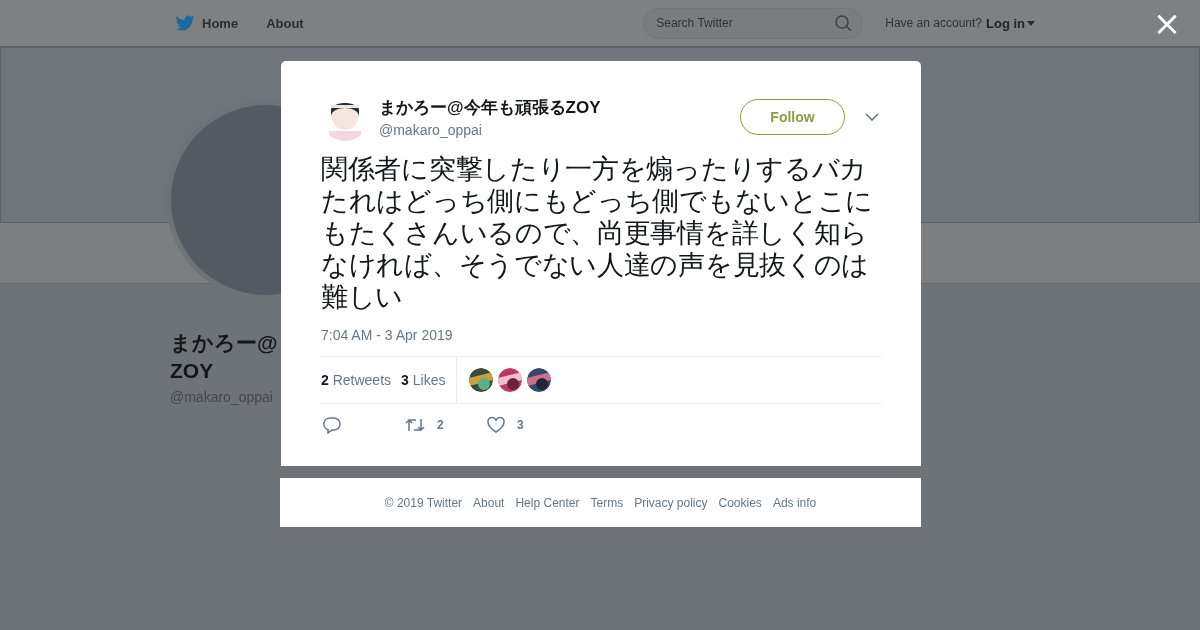  Describe the element at coordinates (1031, 23) in the screenshot. I see `caret-icon` at that location.